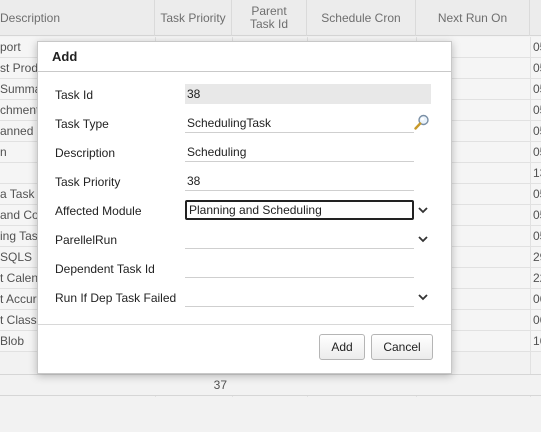  Describe the element at coordinates (299, 152) in the screenshot. I see `description-field` at that location.